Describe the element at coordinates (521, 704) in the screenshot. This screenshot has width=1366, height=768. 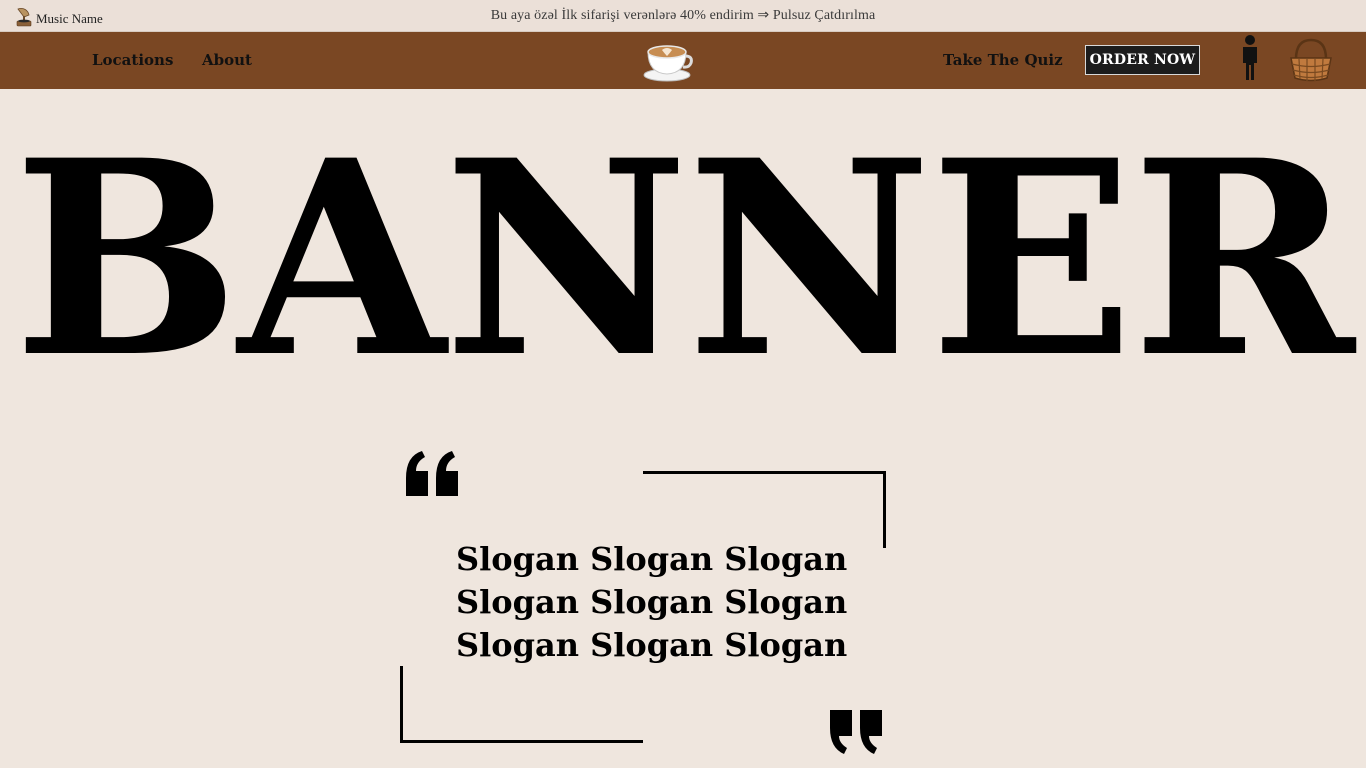
I see `slogan-frame-bottom-left` at that location.